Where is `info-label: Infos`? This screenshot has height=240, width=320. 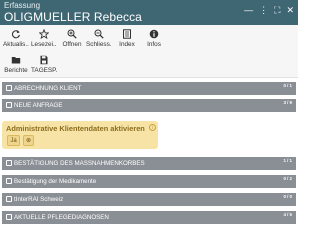
info-label: Infos is located at coordinates (154, 44).